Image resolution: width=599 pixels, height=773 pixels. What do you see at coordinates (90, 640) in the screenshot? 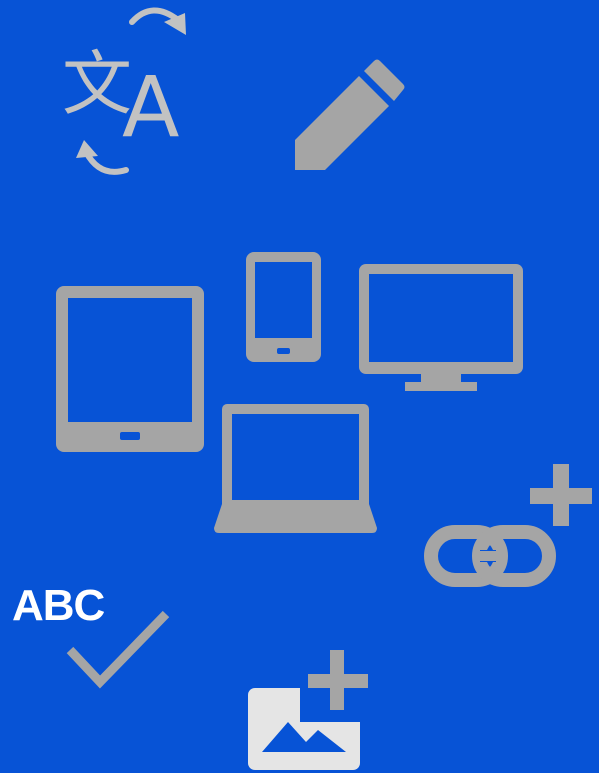
I see `spellcheck-icon: ABC` at bounding box center [90, 640].